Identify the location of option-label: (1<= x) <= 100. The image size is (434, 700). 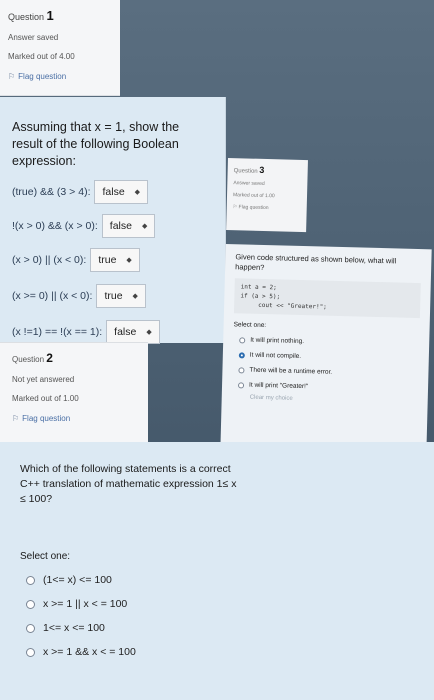
(77, 580).